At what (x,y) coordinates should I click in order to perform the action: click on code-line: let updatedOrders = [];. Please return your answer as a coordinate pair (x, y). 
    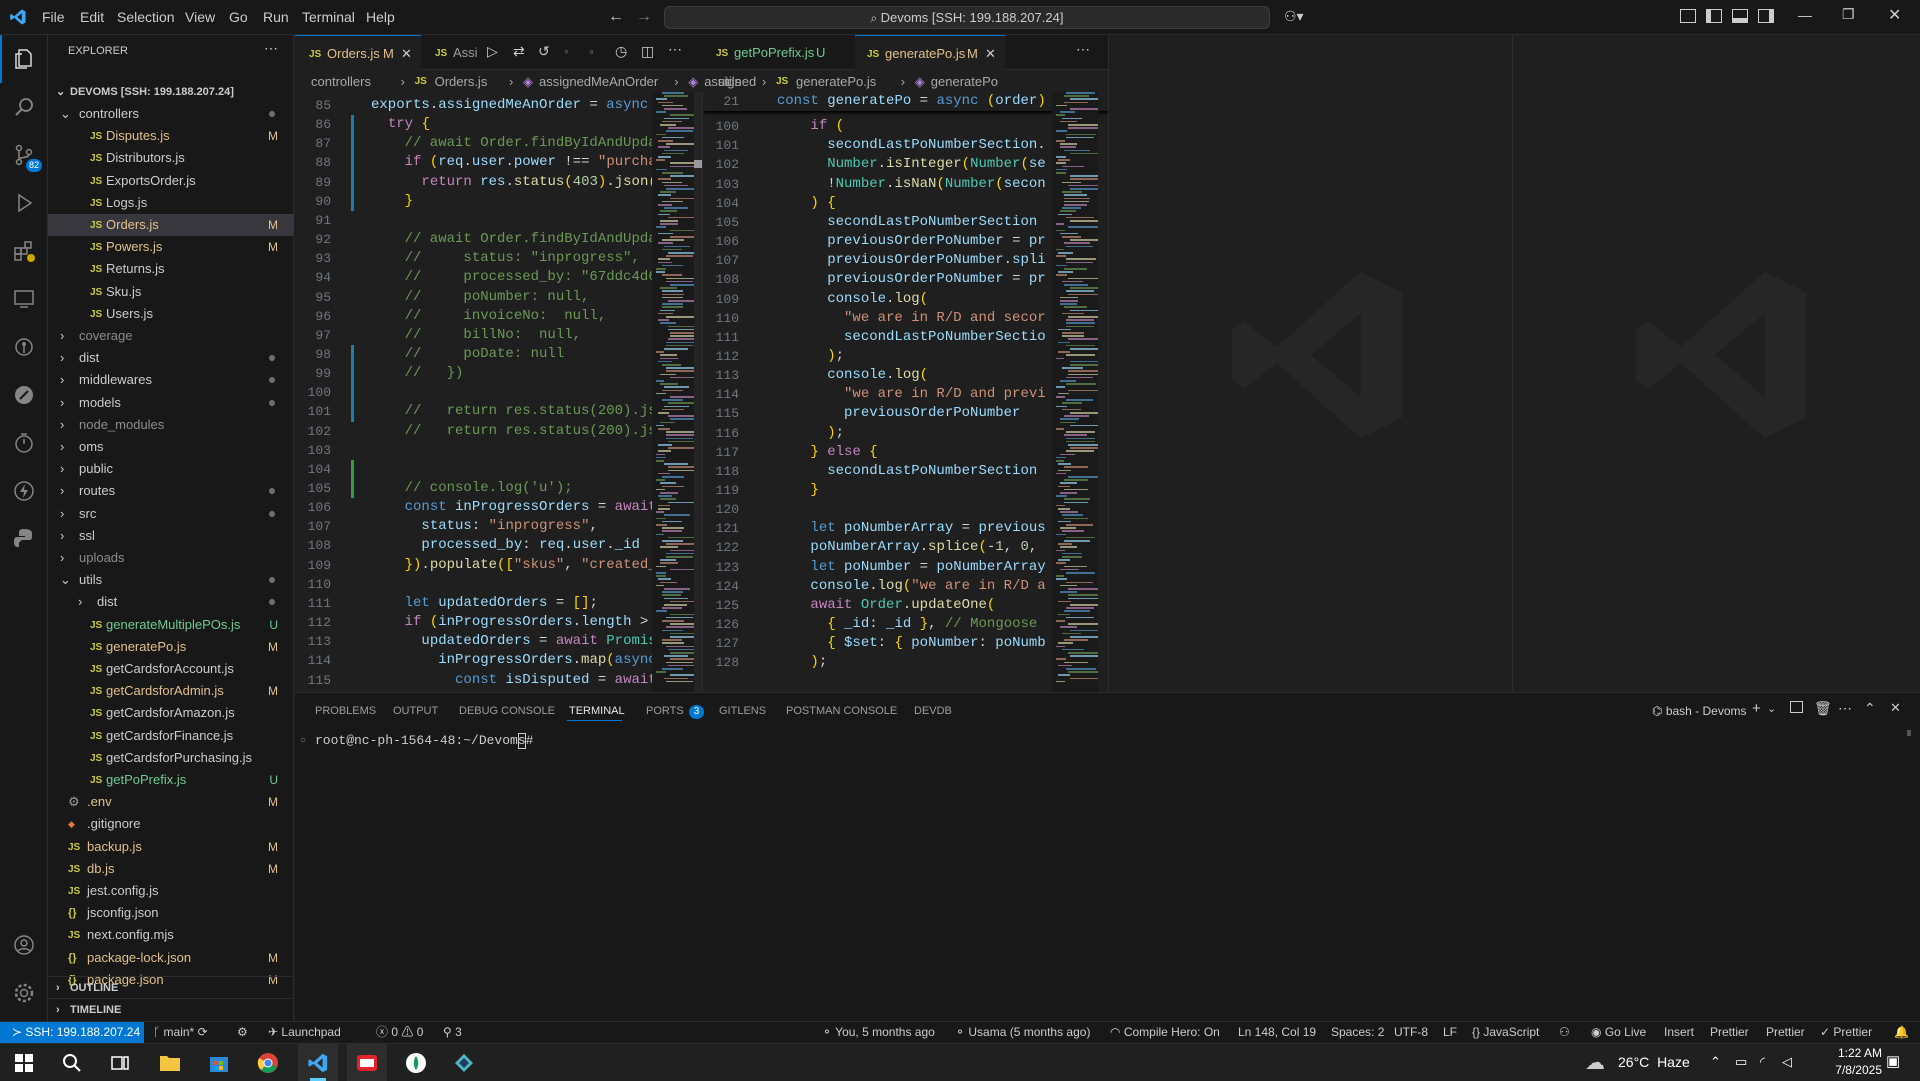
    Looking at the image, I should click on (515, 603).